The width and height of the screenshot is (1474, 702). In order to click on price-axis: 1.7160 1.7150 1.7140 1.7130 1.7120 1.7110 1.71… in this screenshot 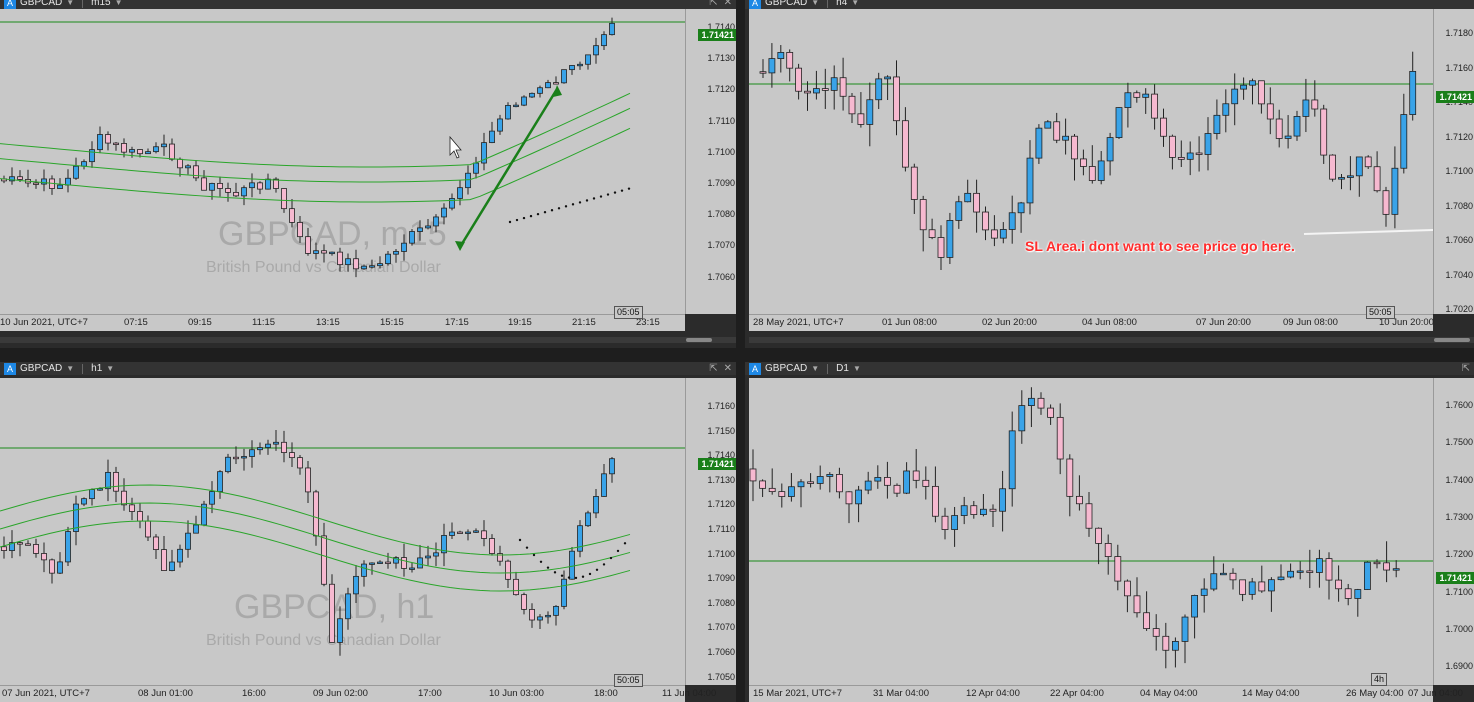, I will do `click(710, 531)`.